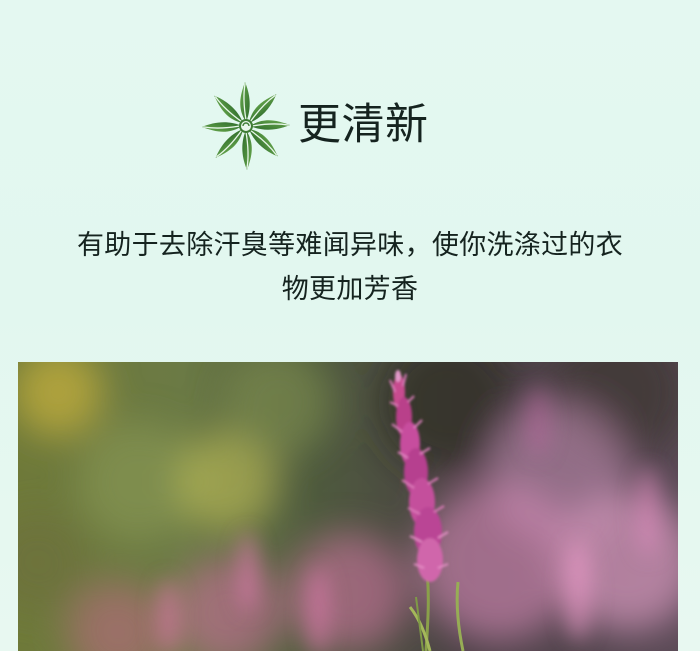 Image resolution: width=700 pixels, height=651 pixels. Describe the element at coordinates (363, 125) in the screenshot. I see `feature-title: 更清新` at that location.